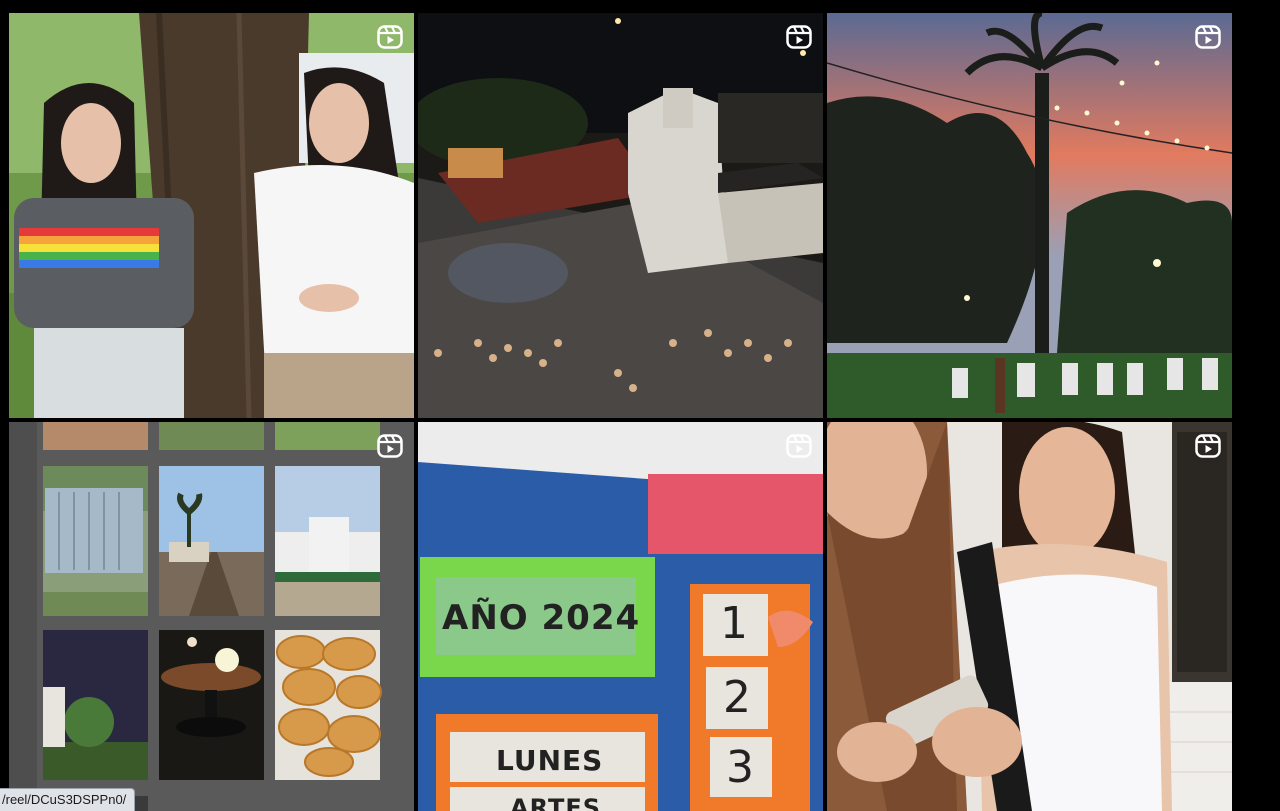 The image size is (1280, 811). What do you see at coordinates (68, 799) in the screenshot?
I see `link-status-bar: /reel/DCuS3DSPPn0/` at bounding box center [68, 799].